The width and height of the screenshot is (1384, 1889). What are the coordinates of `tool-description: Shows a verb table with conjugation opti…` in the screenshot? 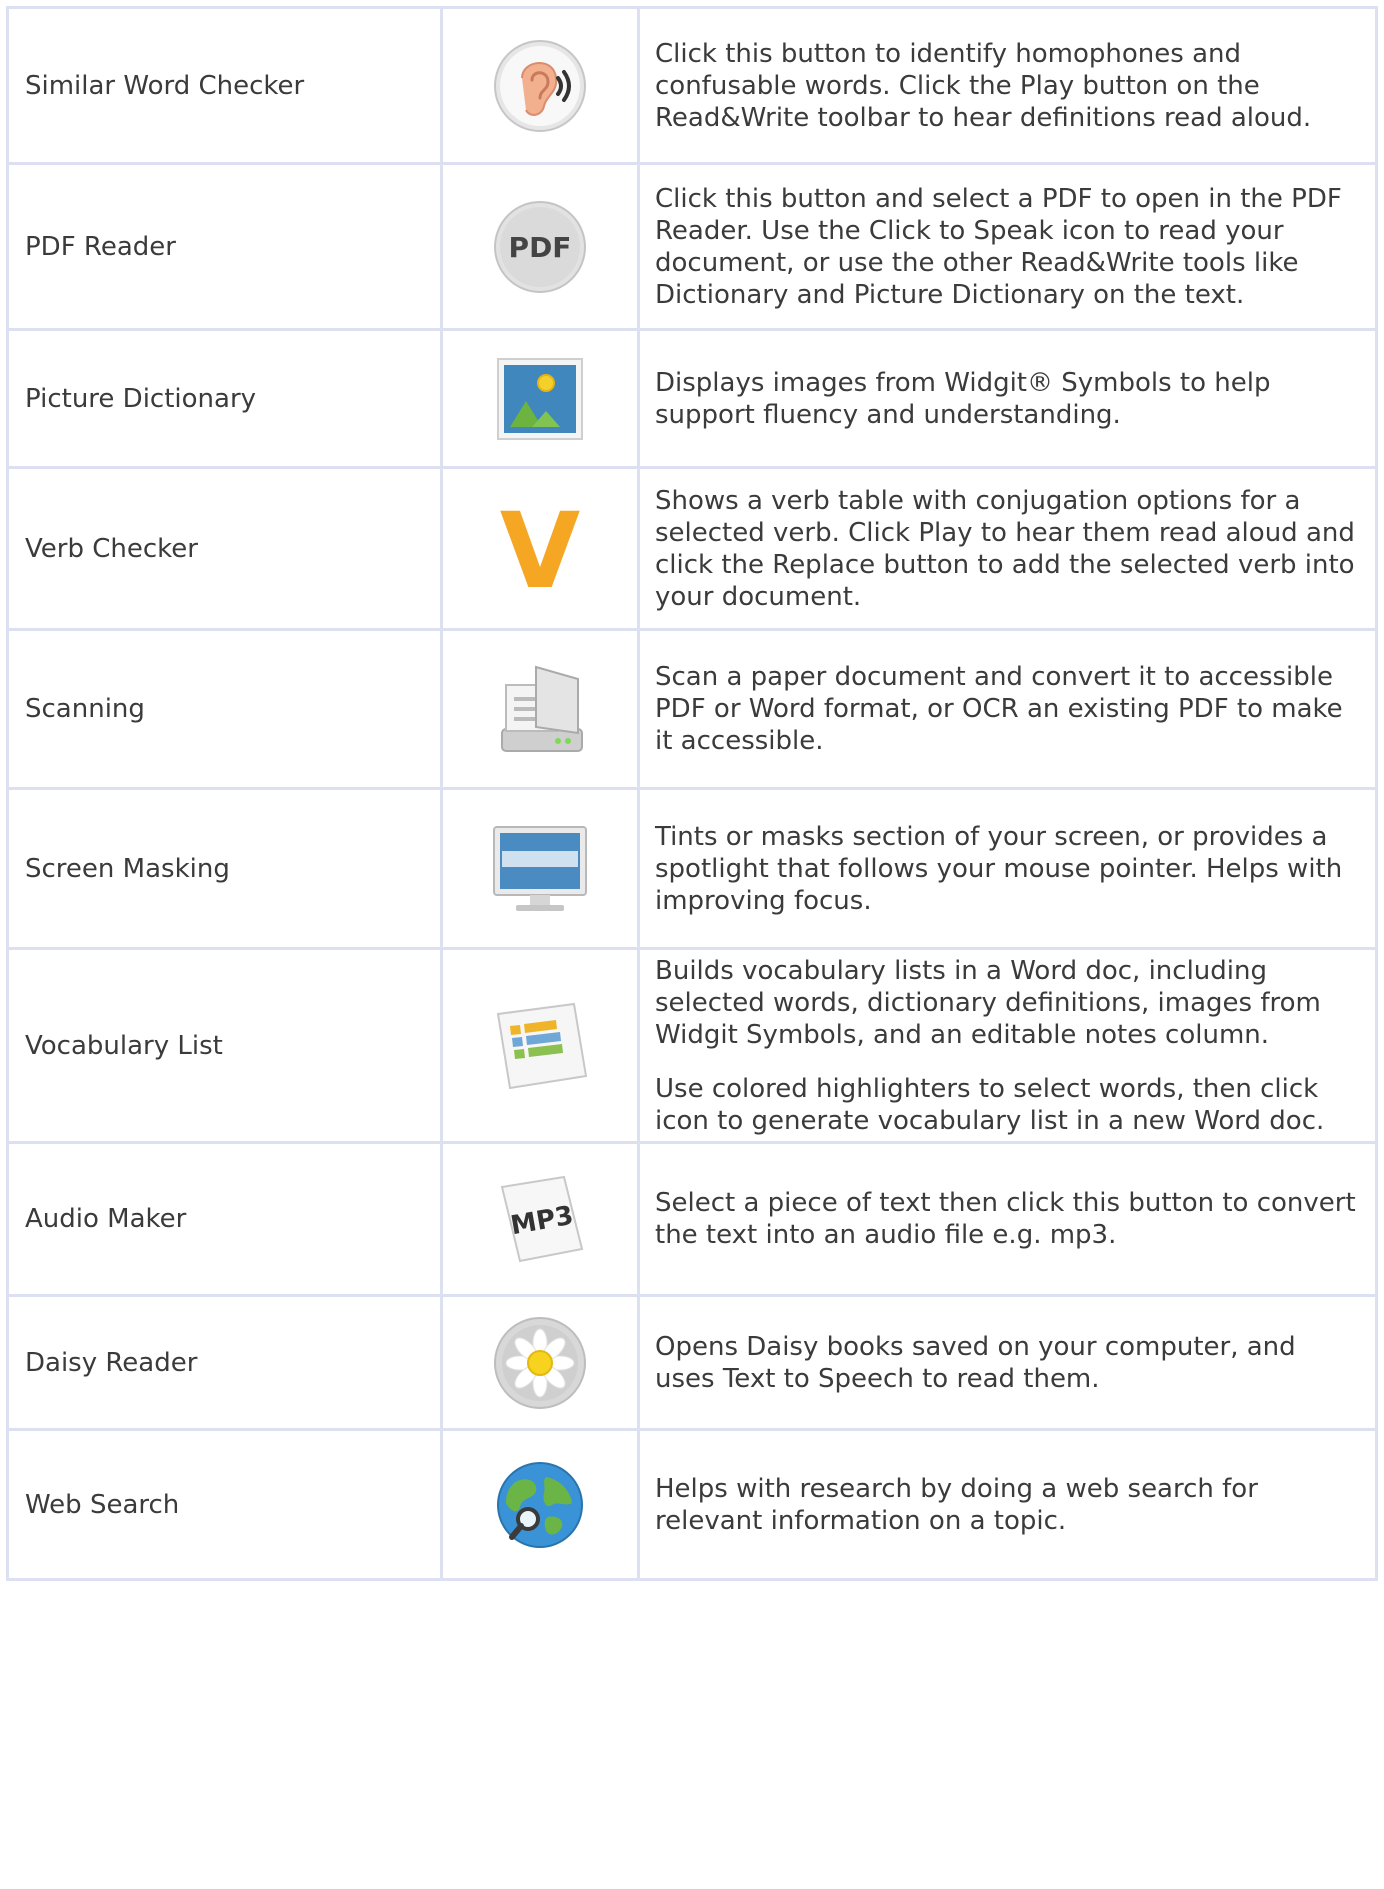 It's located at (1005, 548).